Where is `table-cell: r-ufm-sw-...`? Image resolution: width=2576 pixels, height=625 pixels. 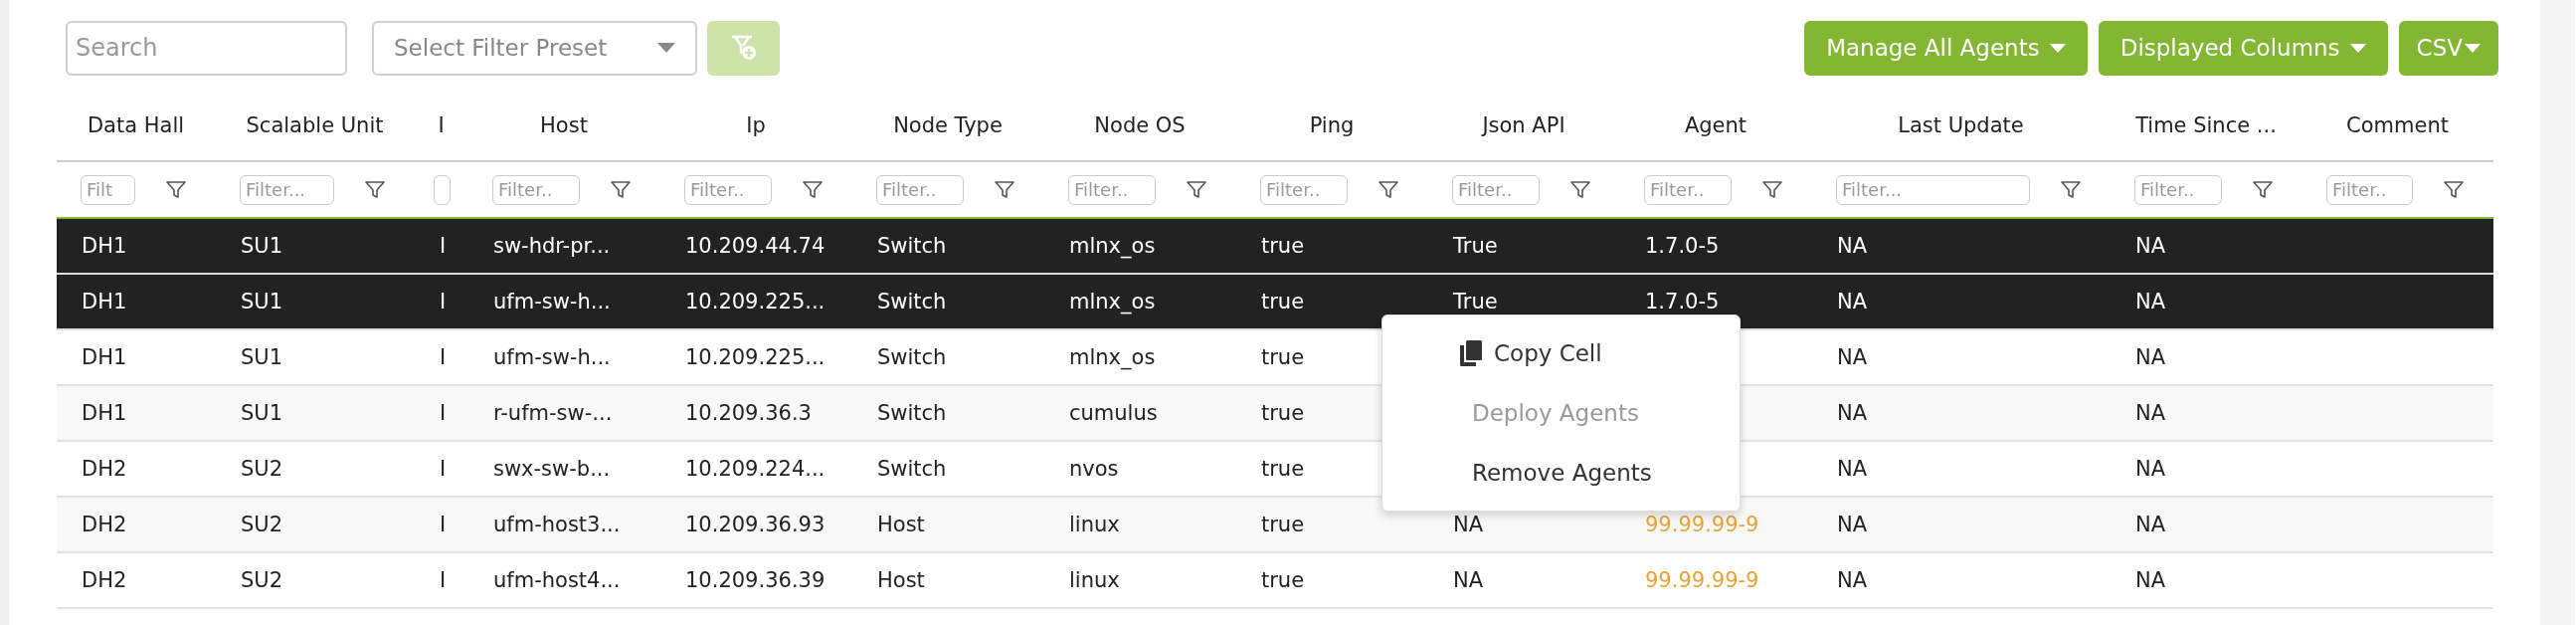
table-cell: r-ufm-sw-... is located at coordinates (553, 413).